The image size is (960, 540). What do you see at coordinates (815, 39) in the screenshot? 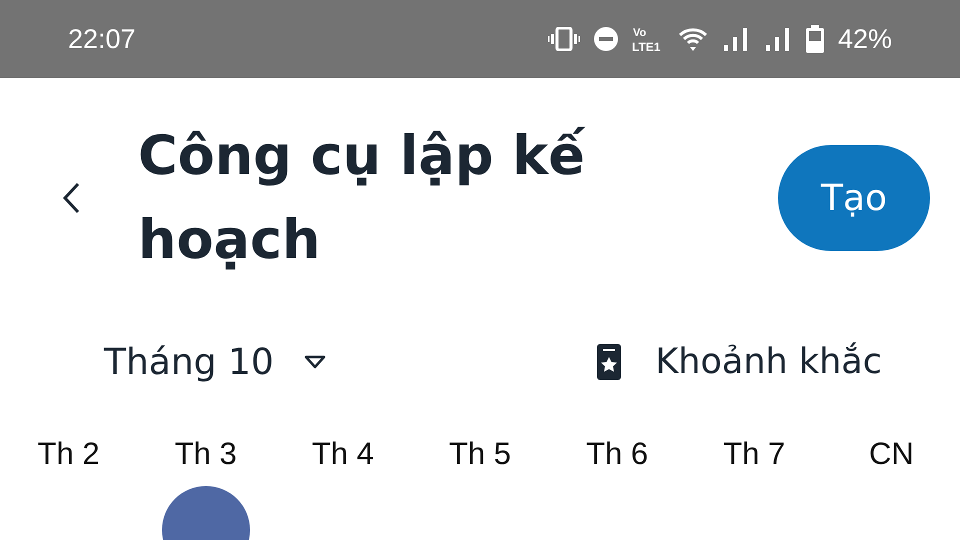
I see `battery-icon` at bounding box center [815, 39].